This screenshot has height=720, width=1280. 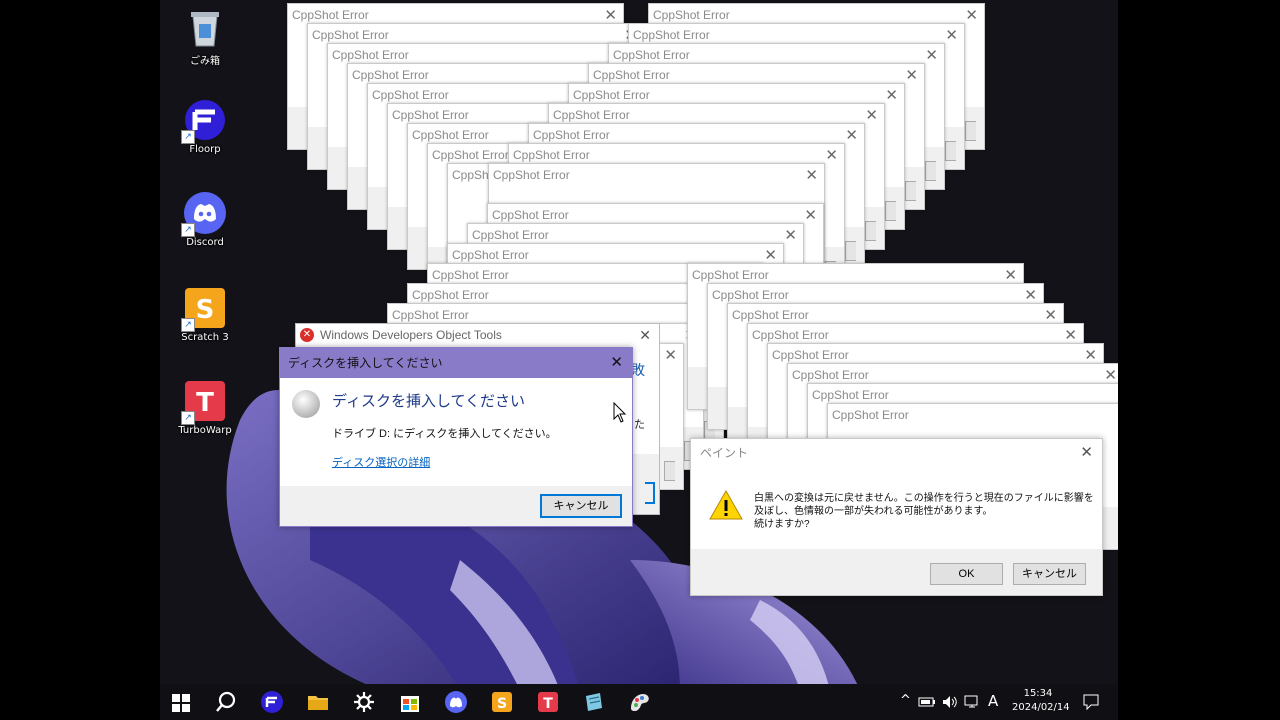 I want to click on disk-selection-details-link: ディスク選択の詳細, so click(x=381, y=462).